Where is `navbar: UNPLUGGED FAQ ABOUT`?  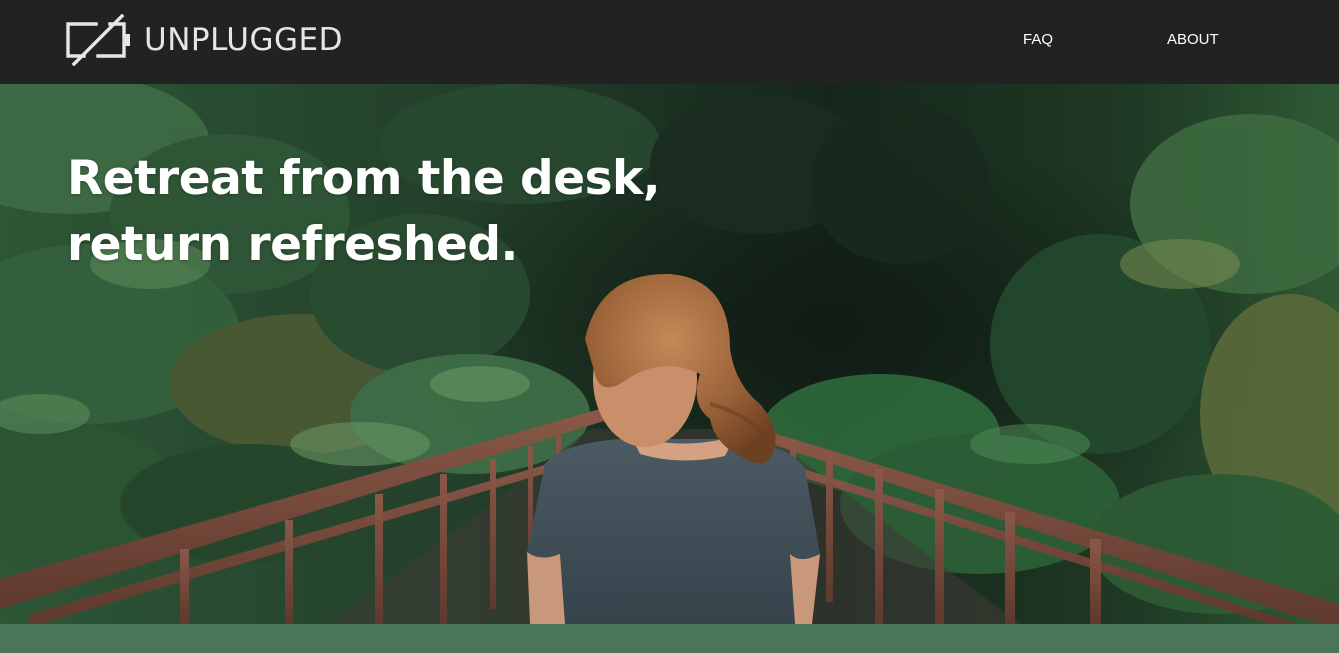 navbar: UNPLUGGED FAQ ABOUT is located at coordinates (669, 42).